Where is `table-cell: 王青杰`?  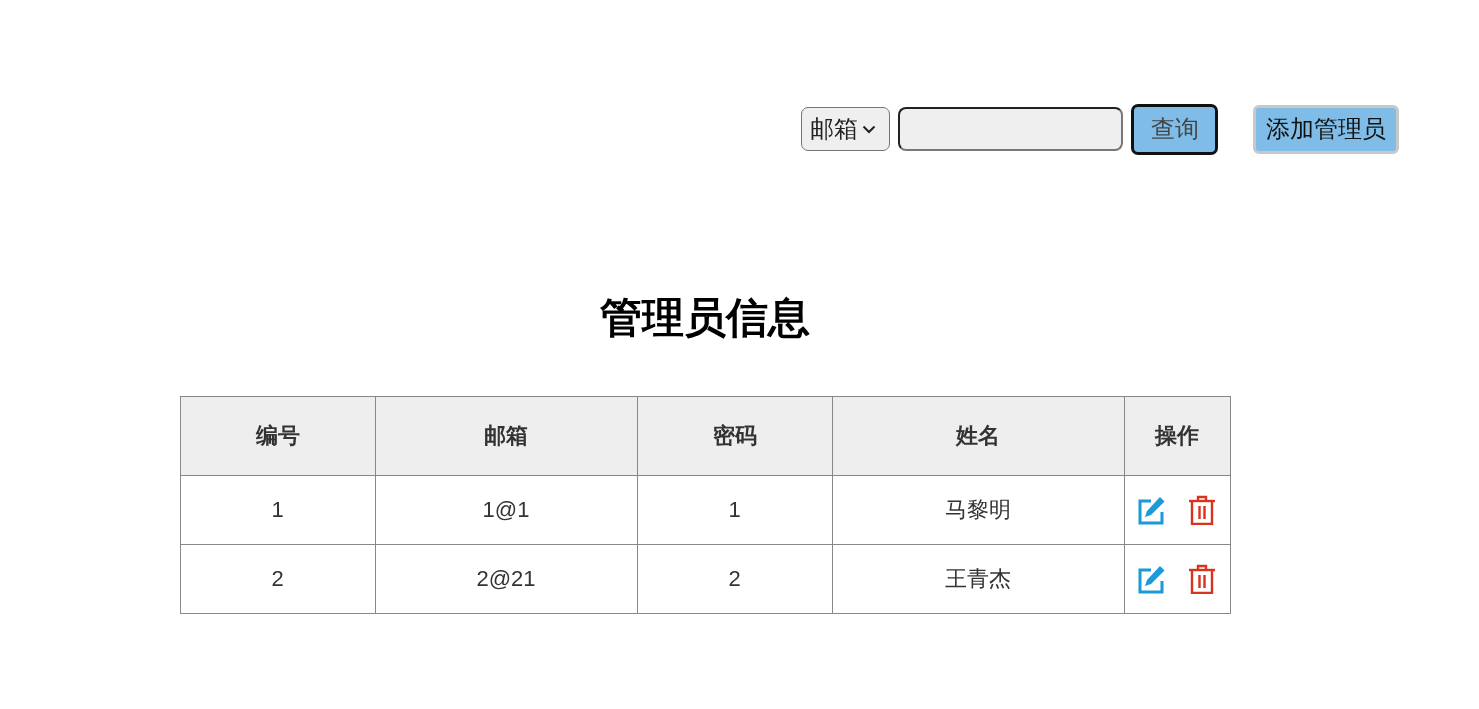
table-cell: 王青杰 is located at coordinates (978, 579).